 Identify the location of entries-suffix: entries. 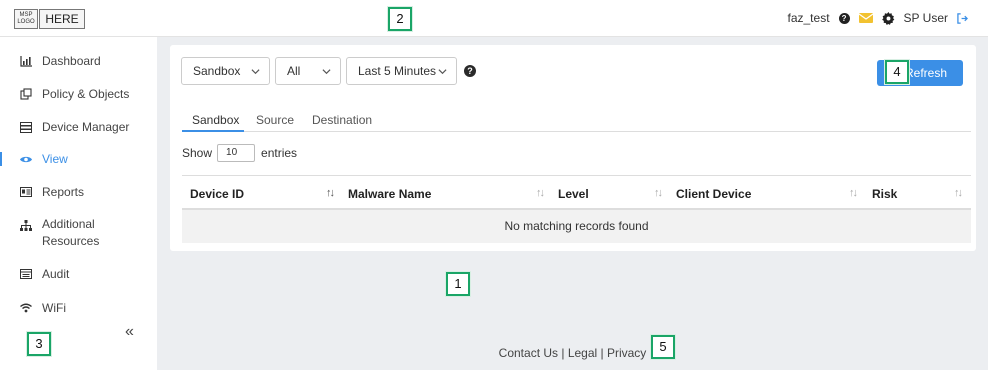
(279, 153).